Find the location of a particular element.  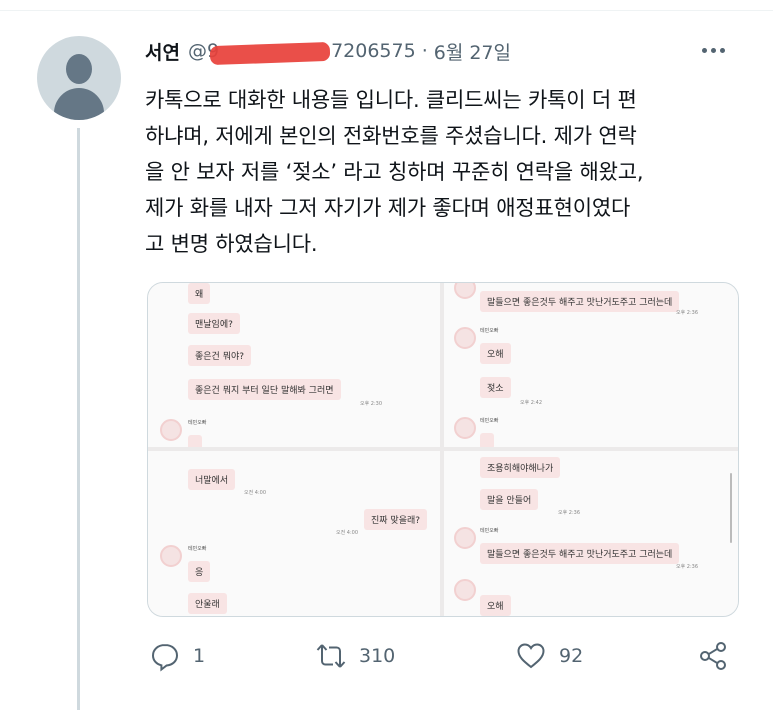

chat-time: 오후 2:42 is located at coordinates (531, 403).